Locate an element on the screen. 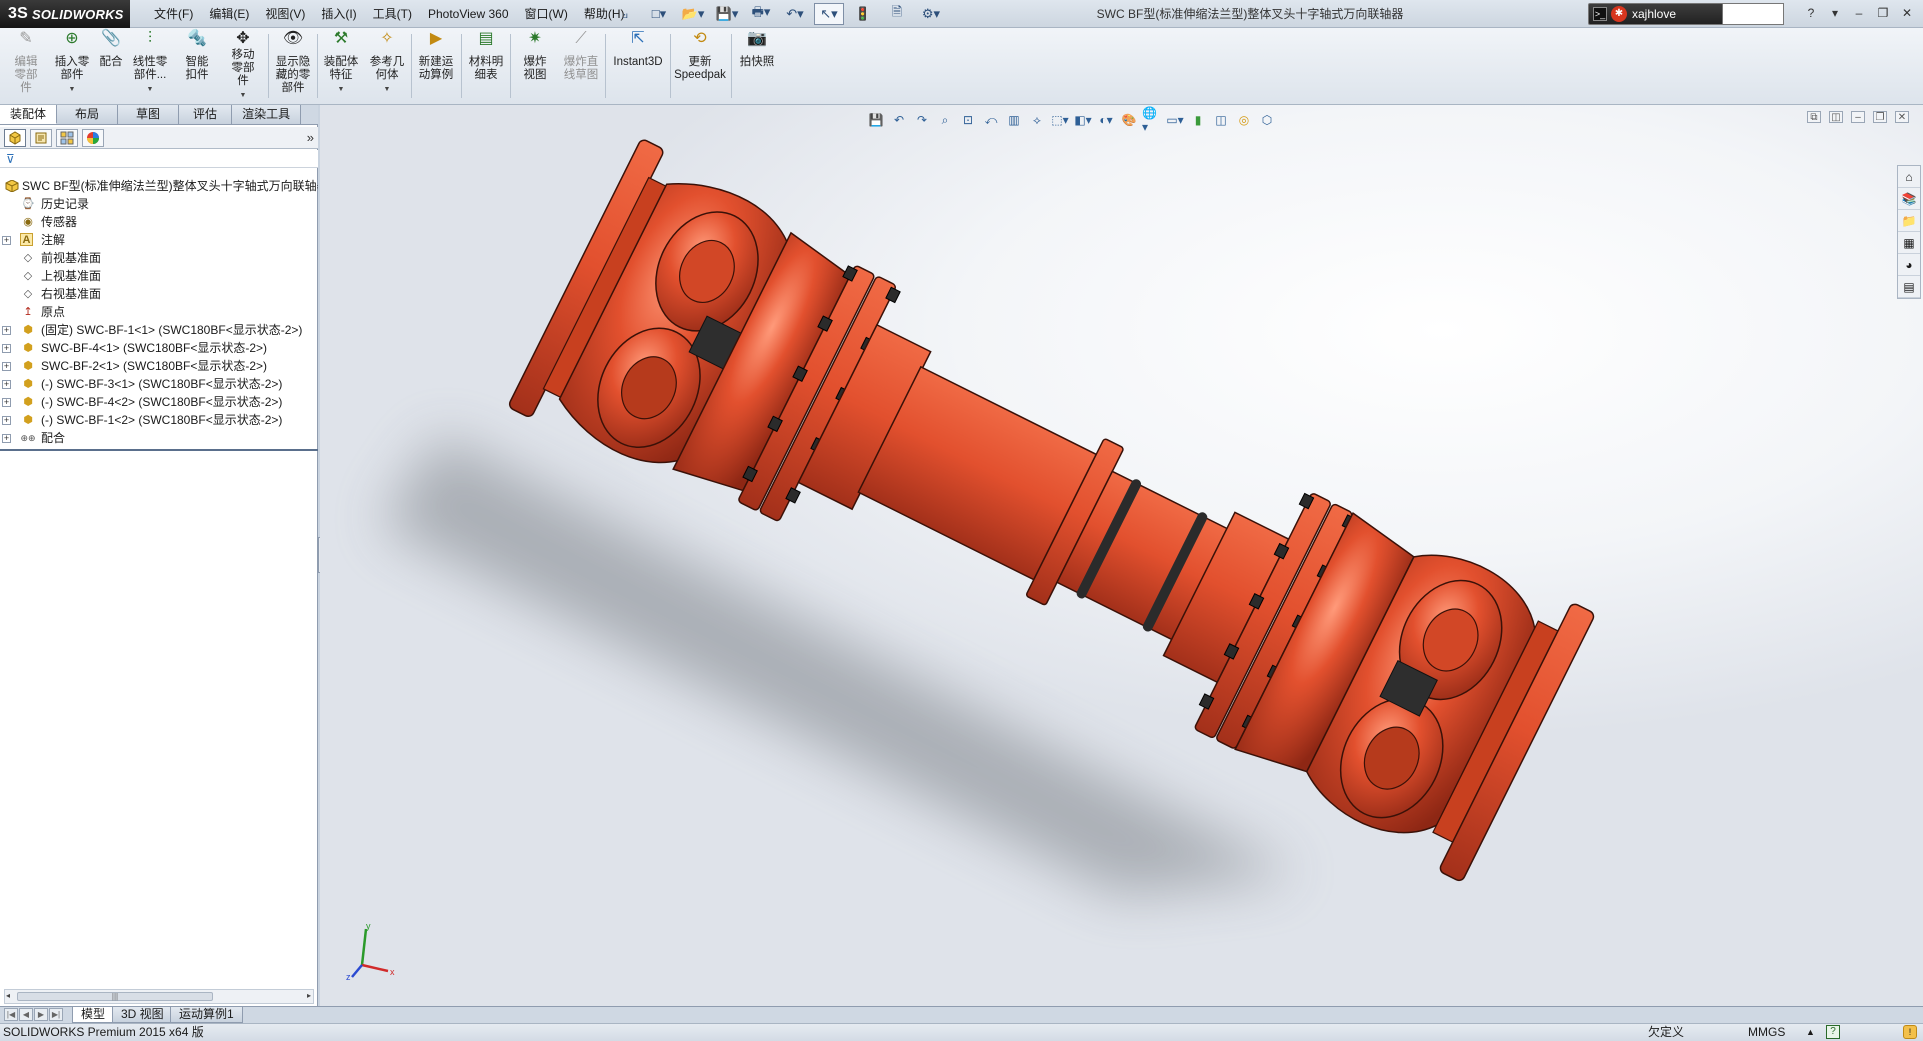 This screenshot has height=1041, width=1923. tab-render-tools: 渲染工具 is located at coordinates (267, 114).